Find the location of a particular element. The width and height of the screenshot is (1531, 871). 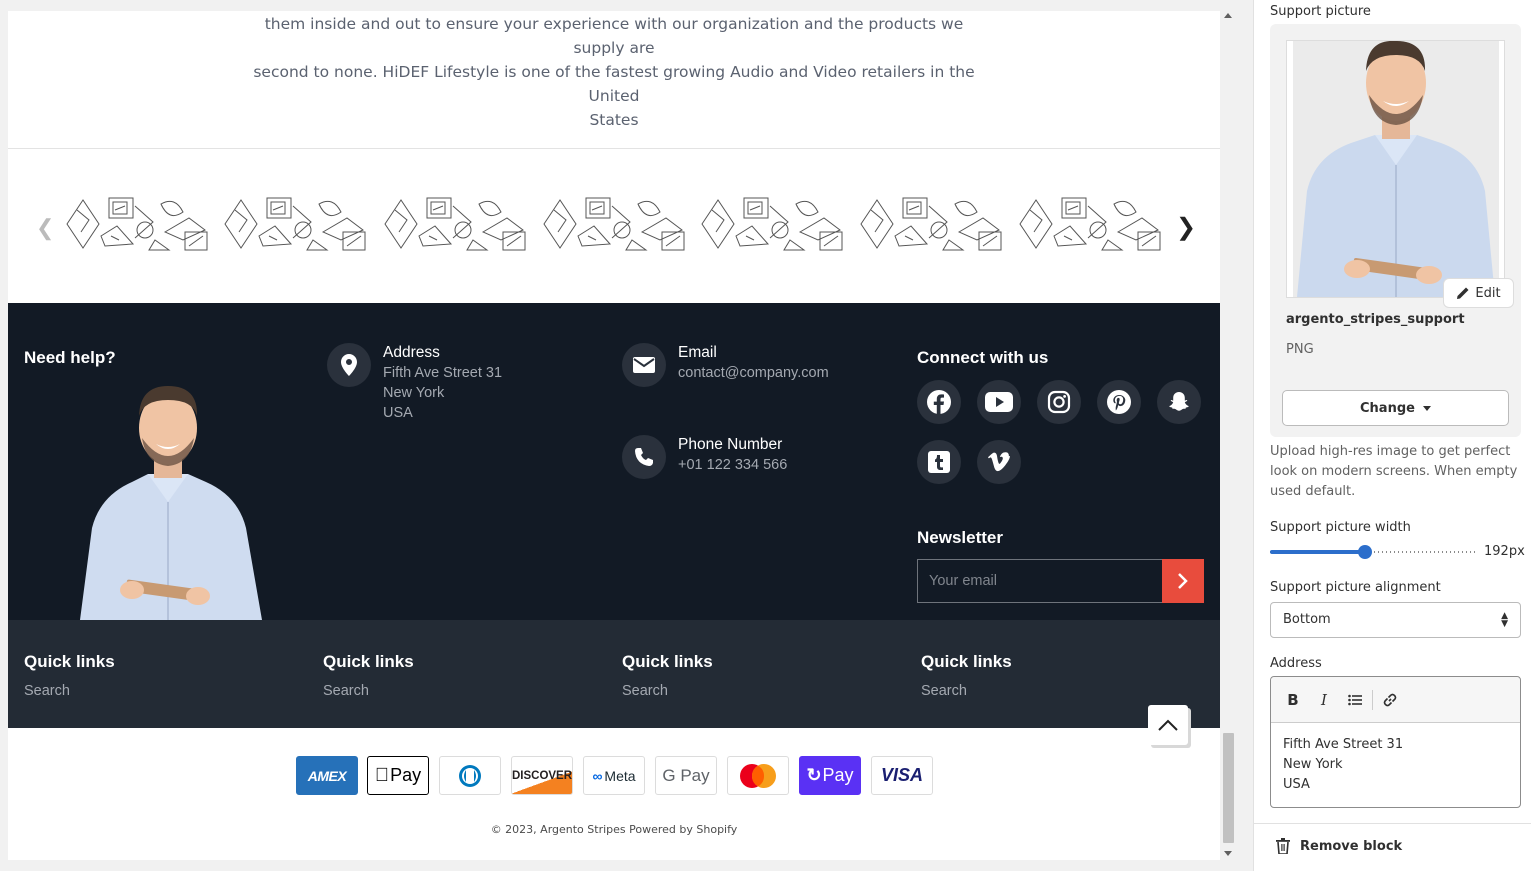

envelope-icon is located at coordinates (644, 365).